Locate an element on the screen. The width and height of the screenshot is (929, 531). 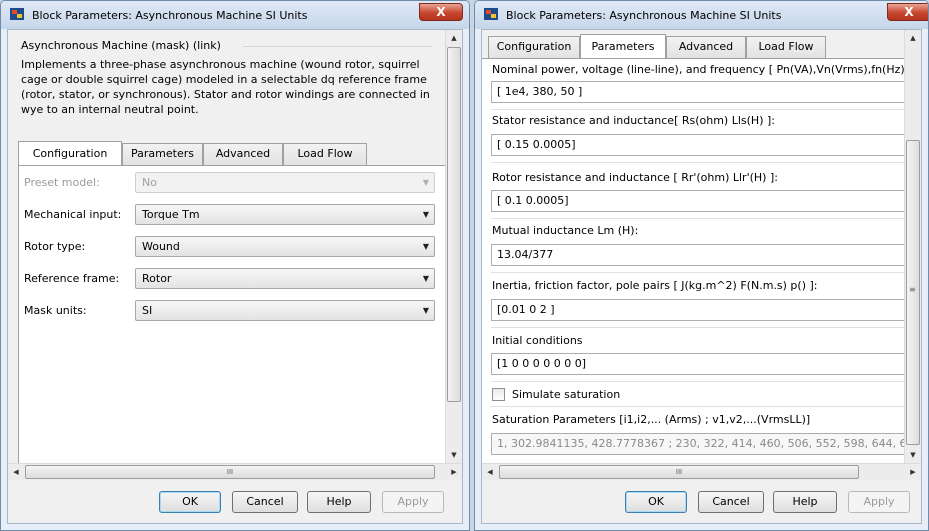
stator-params-field: [ 0.15 0.0005] is located at coordinates (701, 145).